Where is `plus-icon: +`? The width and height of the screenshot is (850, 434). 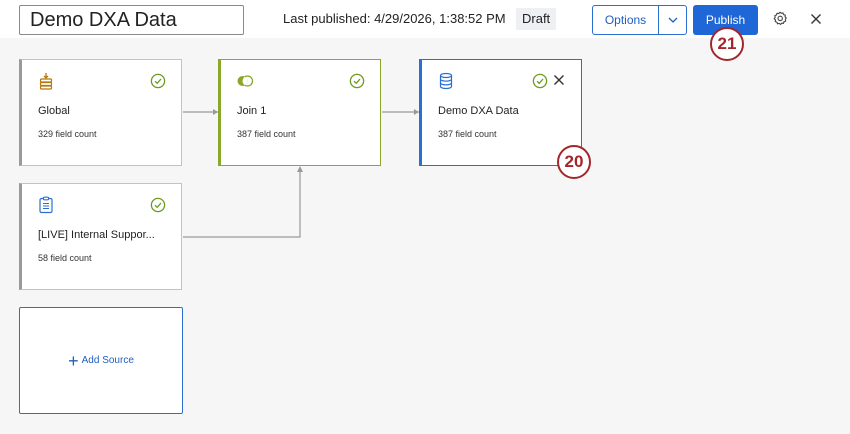 plus-icon: + is located at coordinates (73, 360).